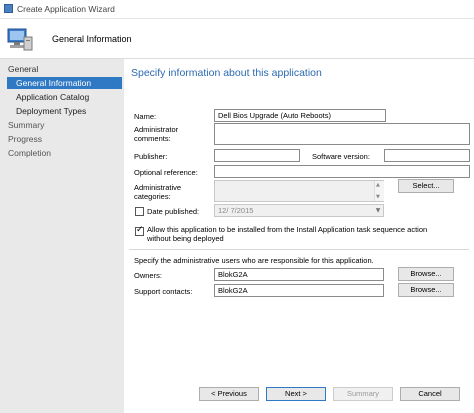  I want to click on app-icon, so click(8, 8).